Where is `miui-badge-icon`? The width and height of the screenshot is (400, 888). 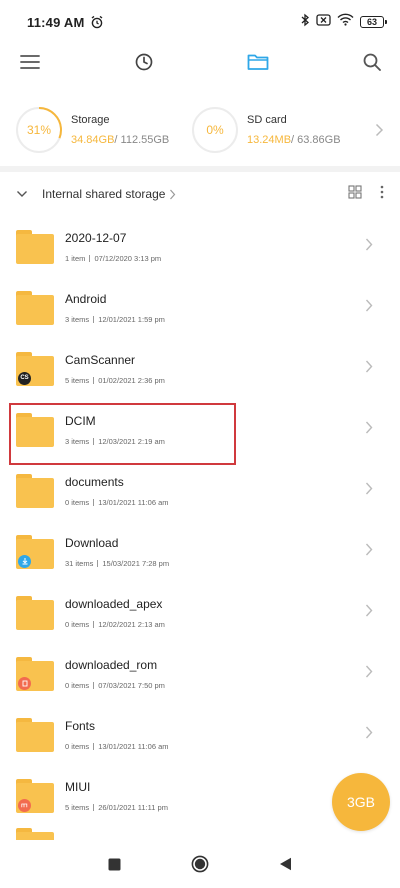 miui-badge-icon is located at coordinates (24, 805).